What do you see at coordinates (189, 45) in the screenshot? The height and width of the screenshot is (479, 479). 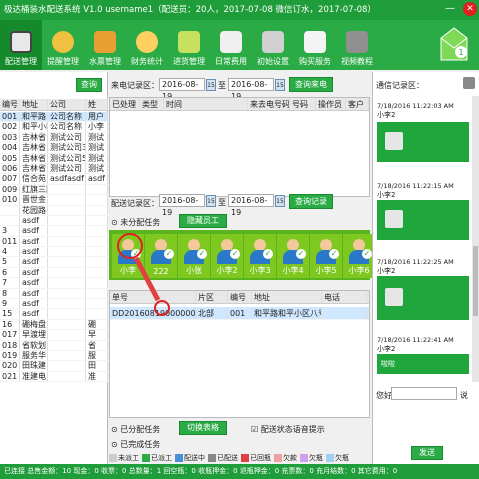 I see `tool-purchase-management: 进货管理` at bounding box center [189, 45].